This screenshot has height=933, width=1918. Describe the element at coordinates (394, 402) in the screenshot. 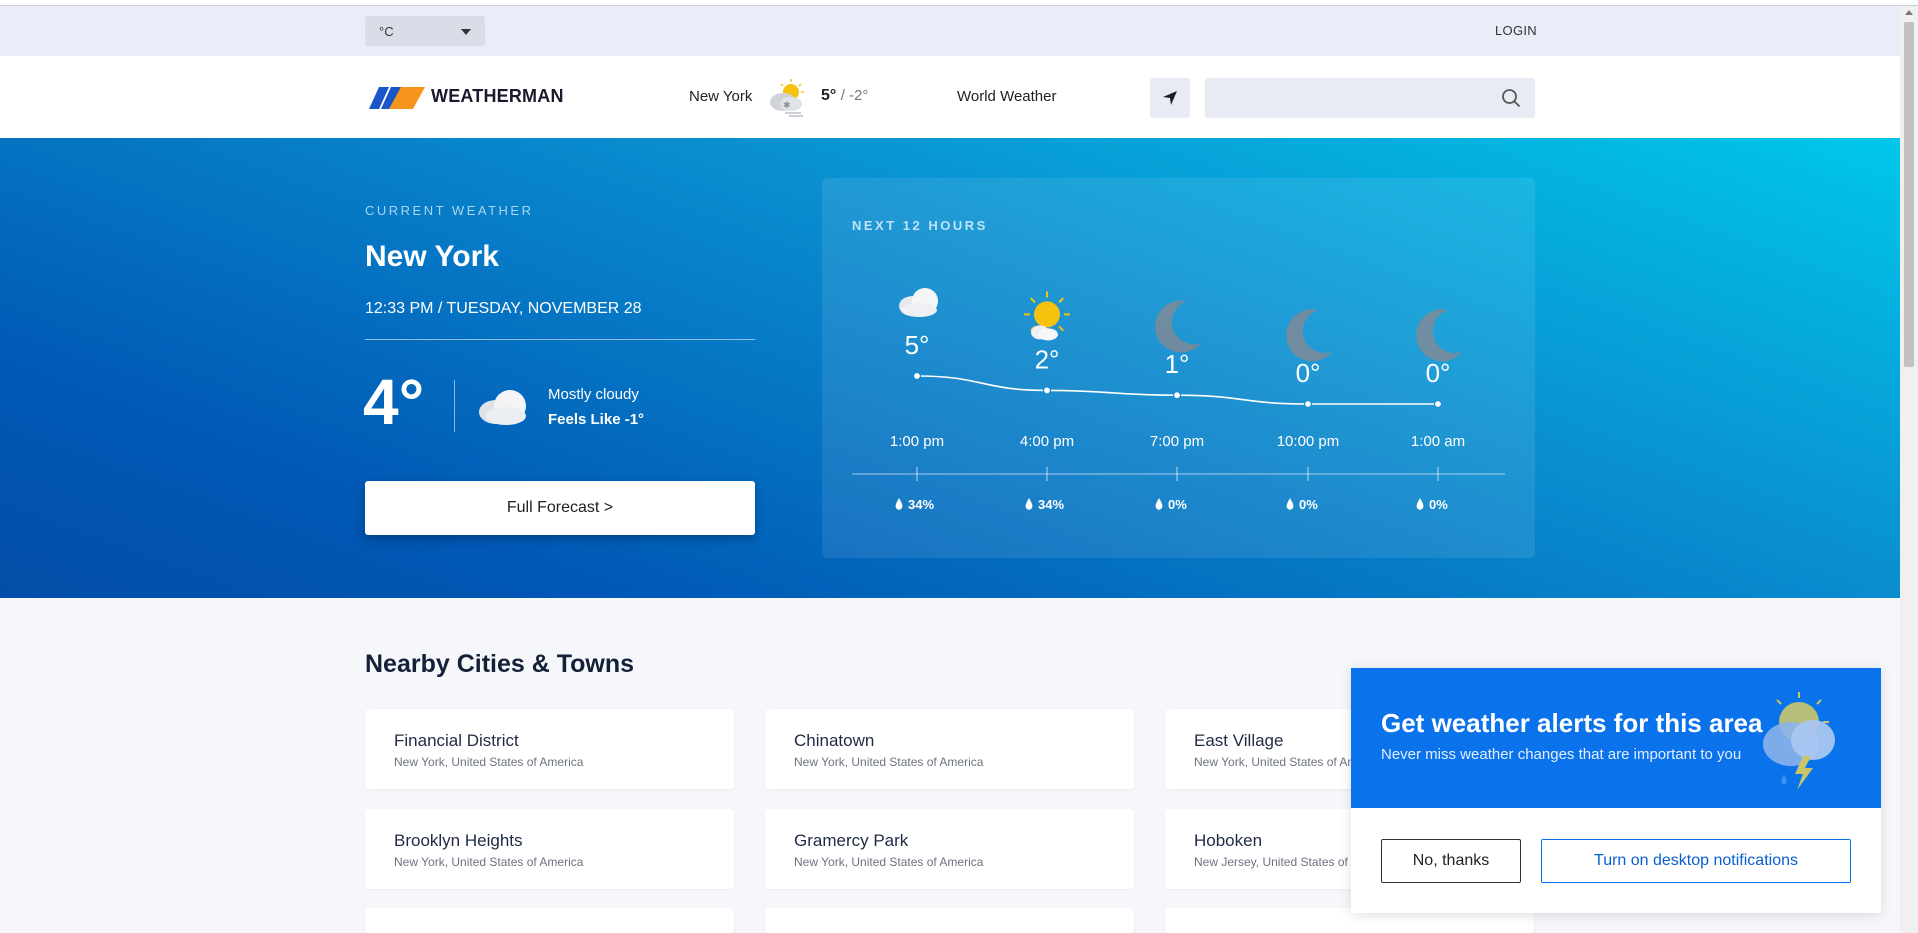

I see `current-temp: 4°` at that location.